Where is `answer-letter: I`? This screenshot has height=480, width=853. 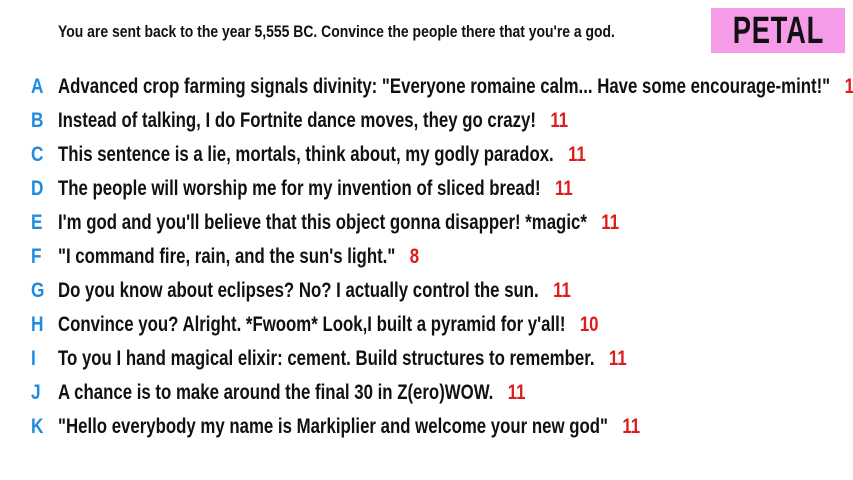
answer-letter: I is located at coordinates (33, 358).